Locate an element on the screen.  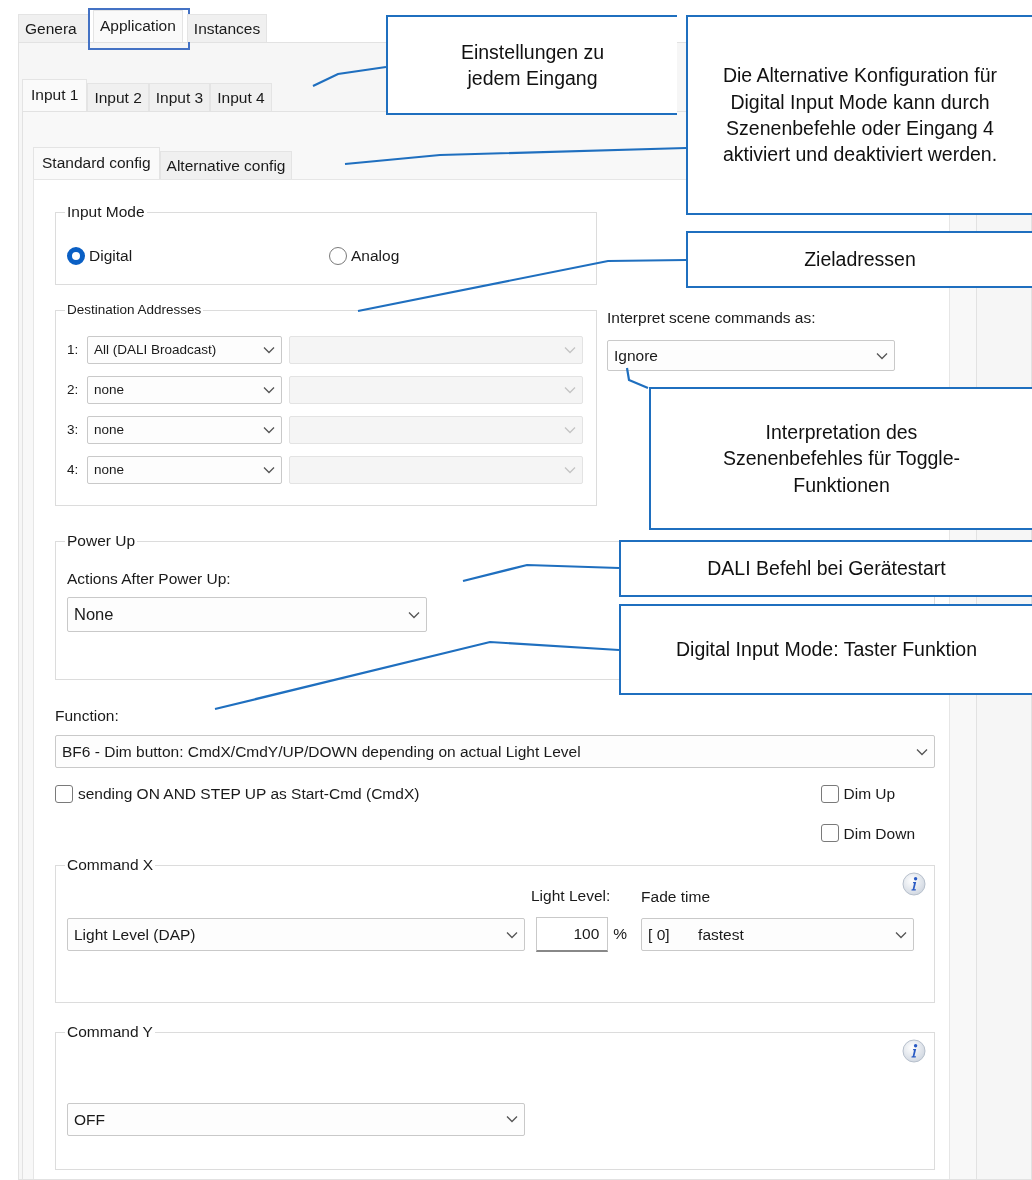
callout-text: Interpretation des Szenenbefehles für Toggle-Funktionen is located at coordinates (841, 459).